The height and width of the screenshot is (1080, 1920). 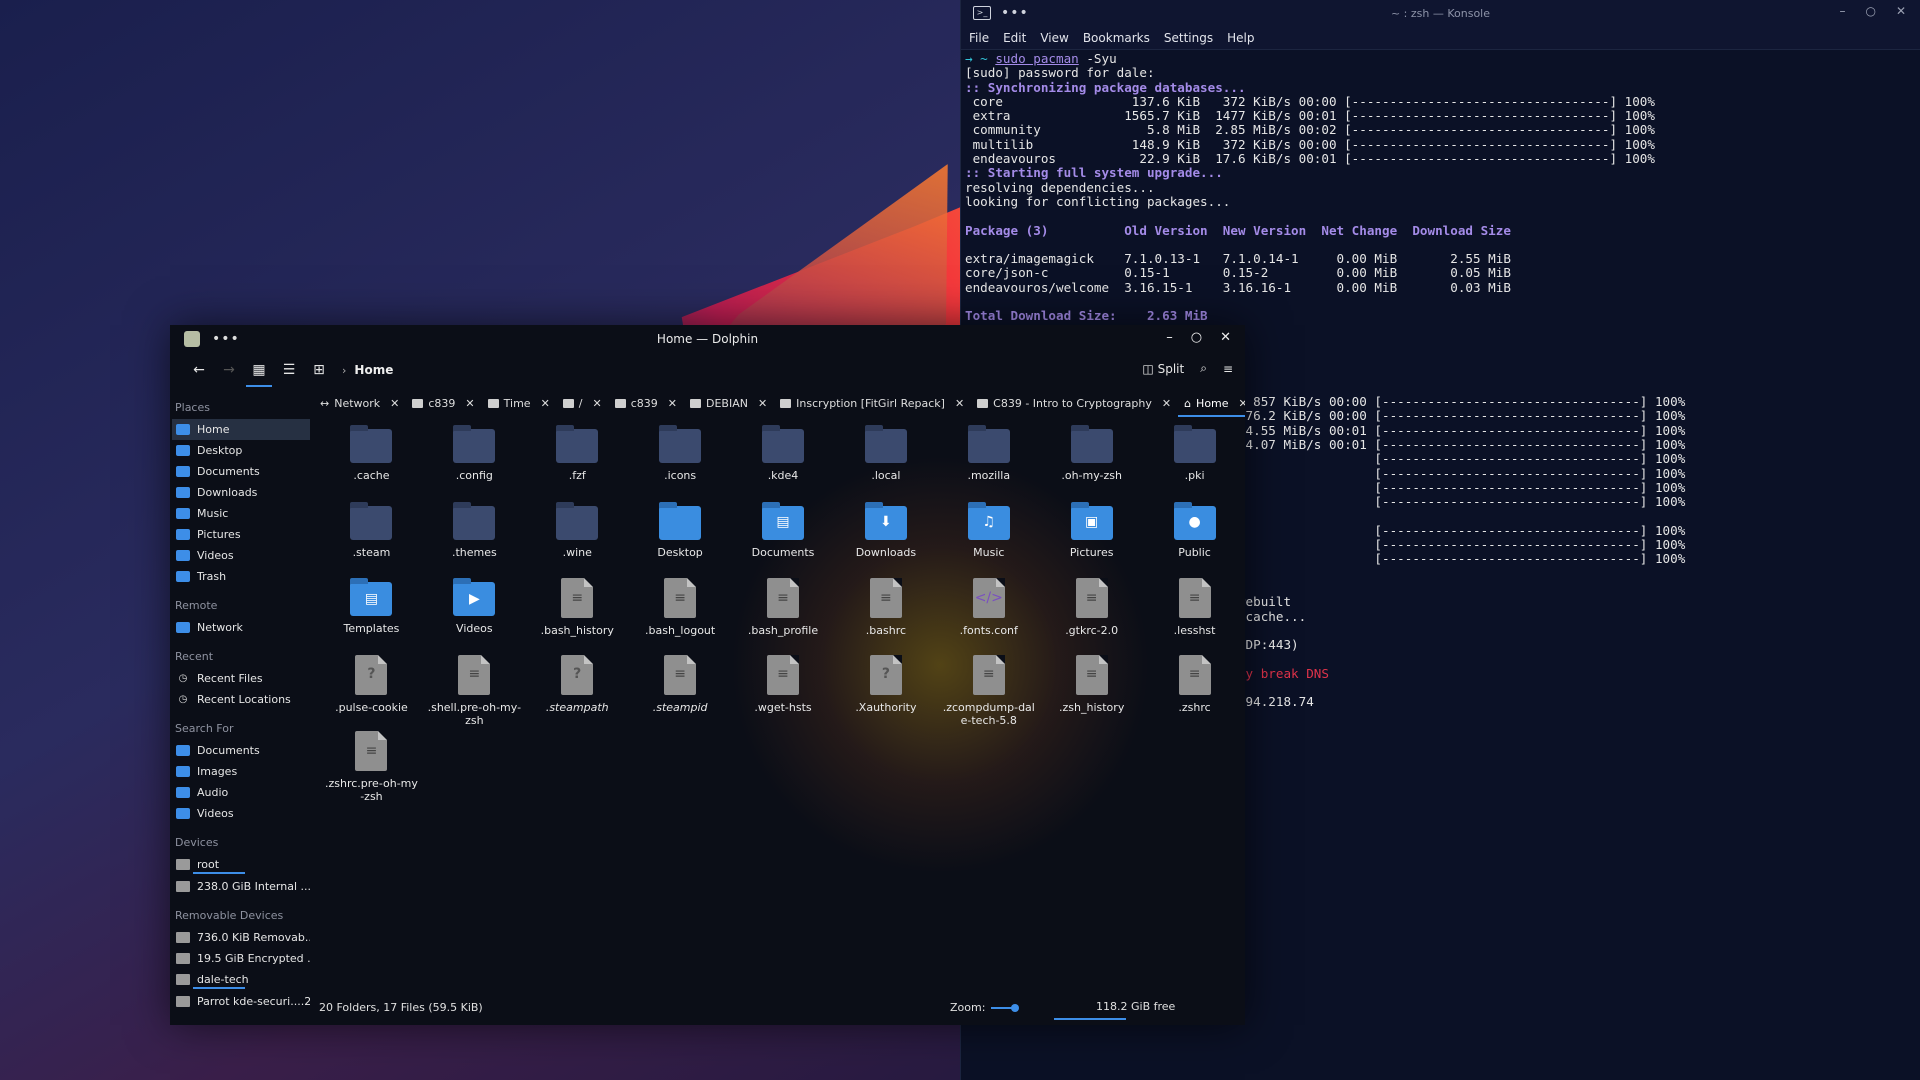 What do you see at coordinates (872, 403) in the screenshot?
I see `tab-6: Inscryption [FitGirl Repack] ✕` at bounding box center [872, 403].